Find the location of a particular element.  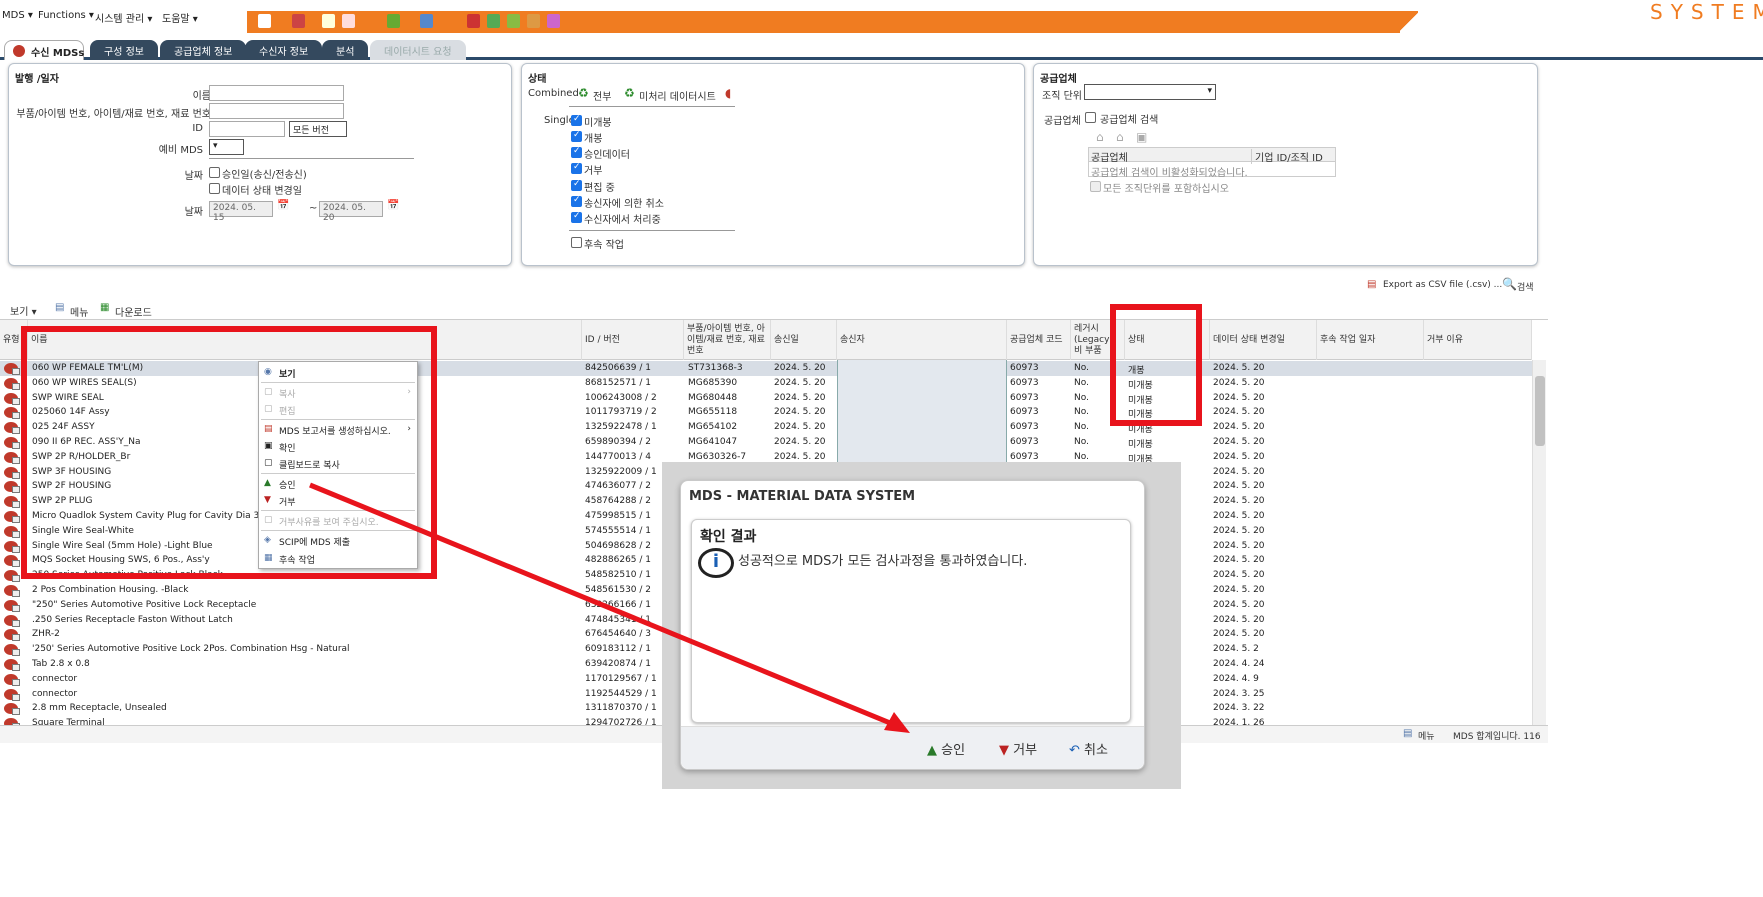

annotation-arrow is located at coordinates (609, 607).